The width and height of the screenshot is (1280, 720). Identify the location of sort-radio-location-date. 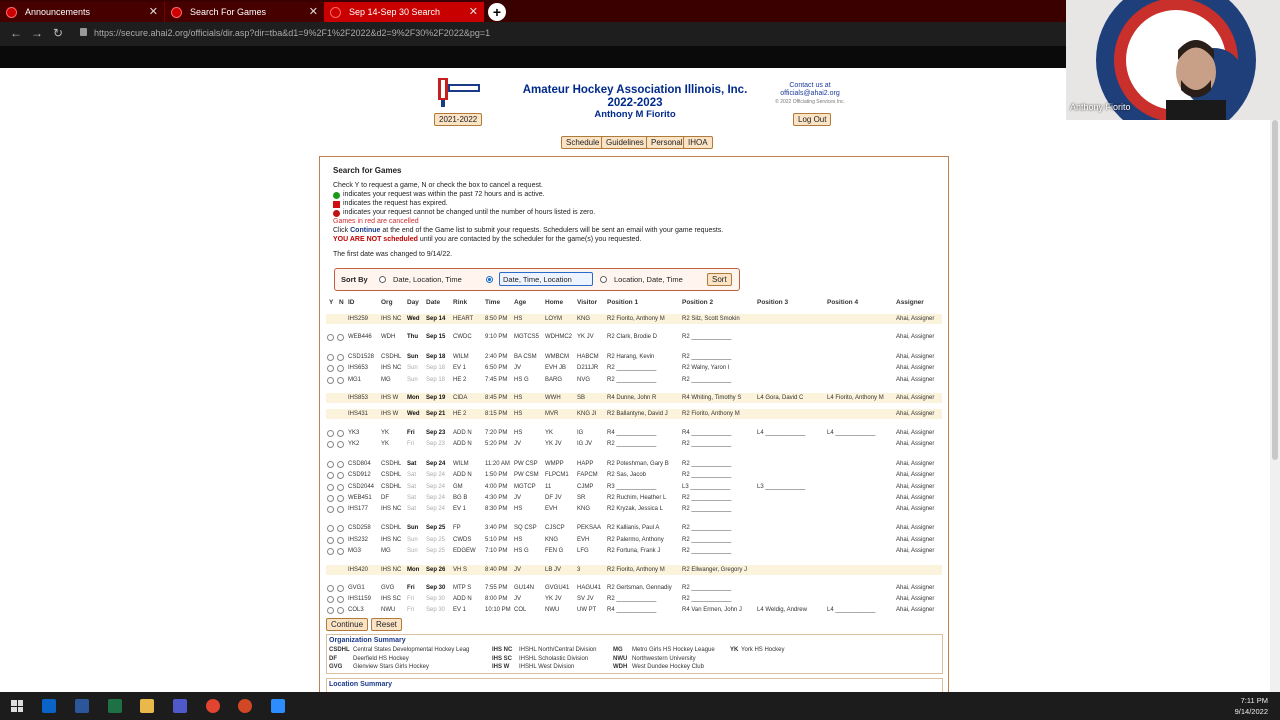
(603, 279).